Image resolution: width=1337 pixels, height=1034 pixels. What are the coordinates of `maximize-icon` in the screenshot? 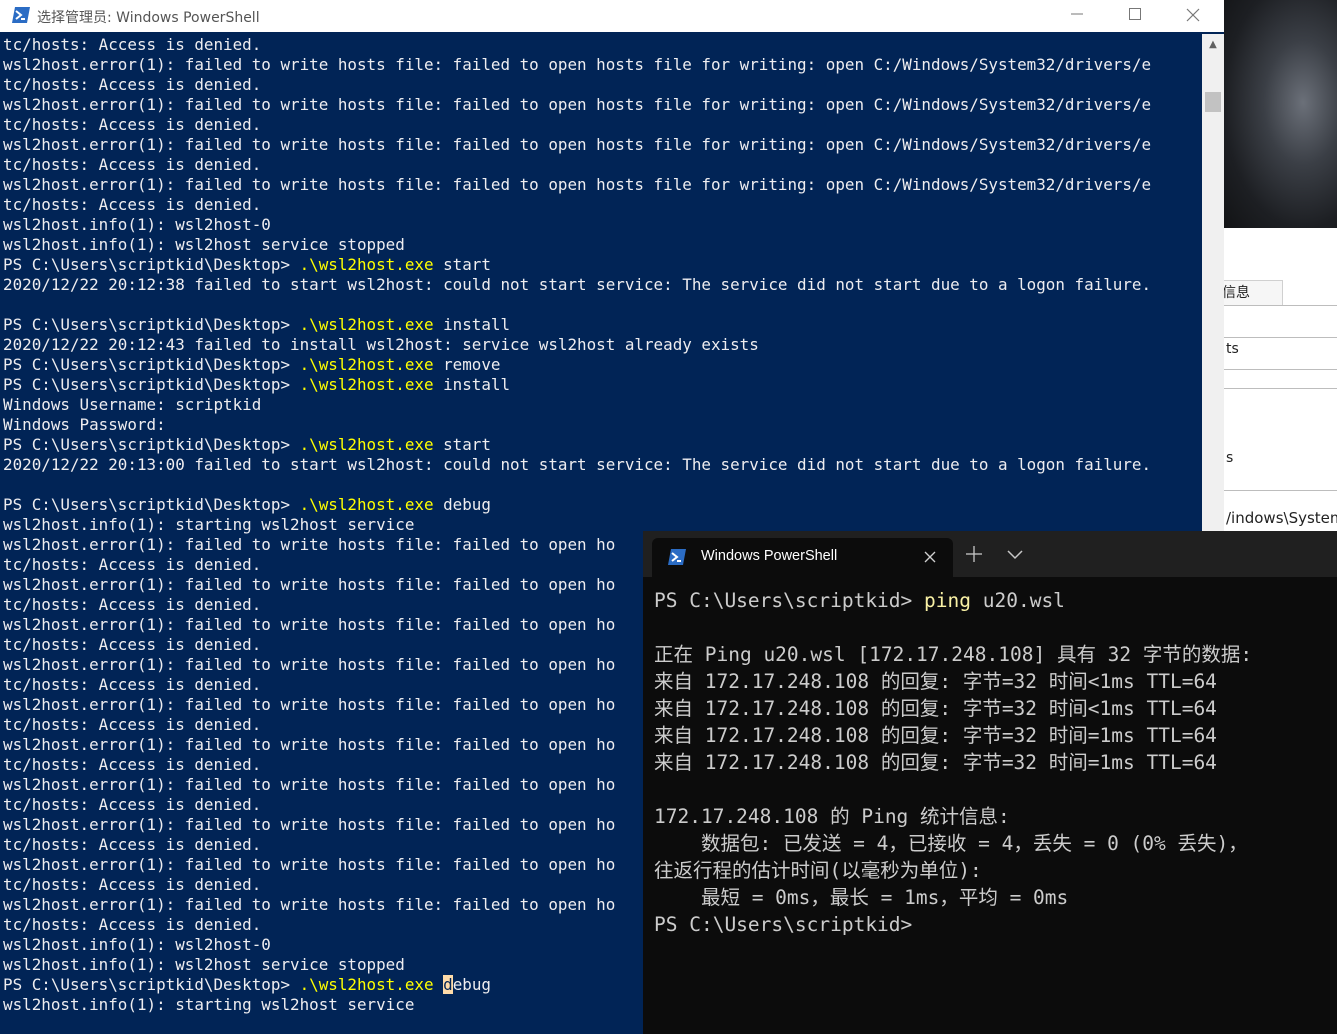 It's located at (1135, 14).